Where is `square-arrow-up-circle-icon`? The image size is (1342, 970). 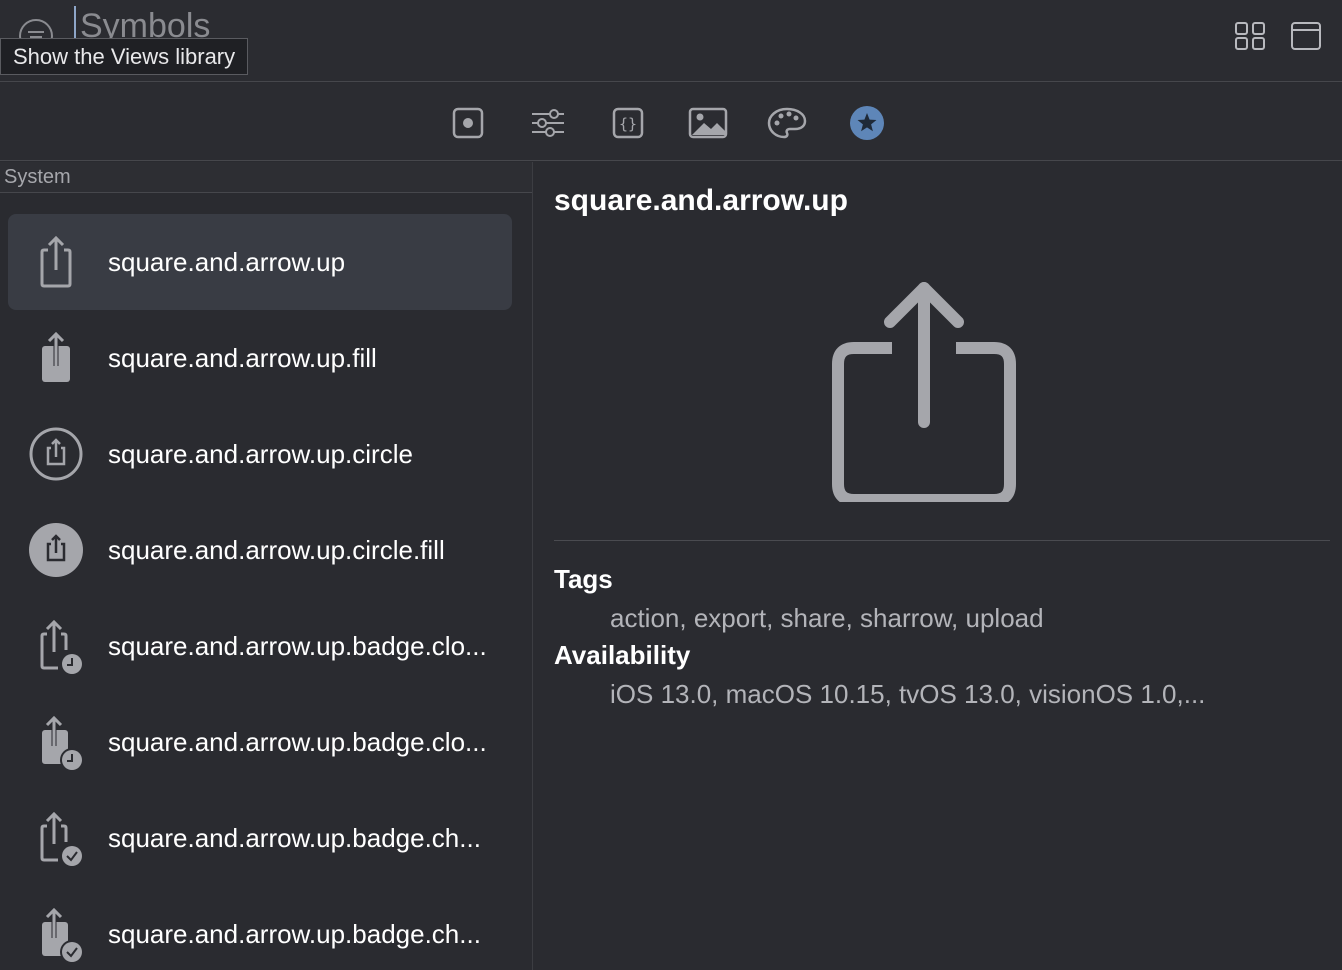
square-arrow-up-circle-icon is located at coordinates (56, 454).